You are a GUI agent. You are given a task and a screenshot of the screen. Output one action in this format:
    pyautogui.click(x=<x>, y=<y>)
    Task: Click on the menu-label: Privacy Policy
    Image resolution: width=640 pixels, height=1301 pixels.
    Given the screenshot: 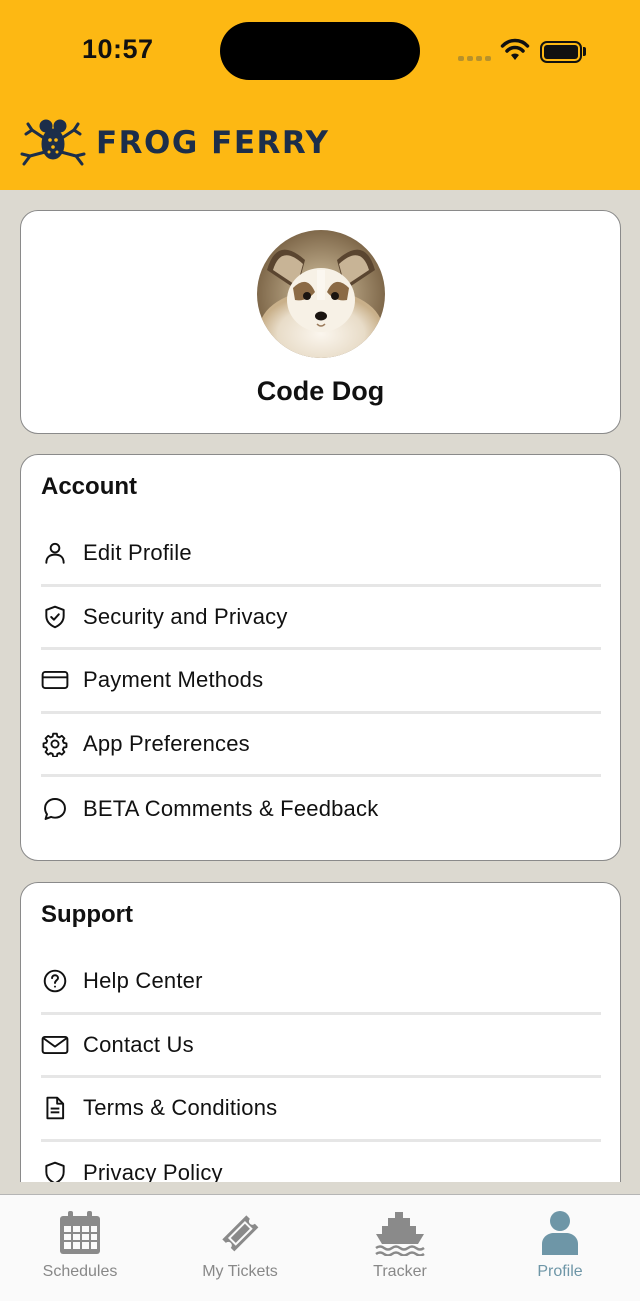 What is the action you would take?
    pyautogui.click(x=153, y=1171)
    